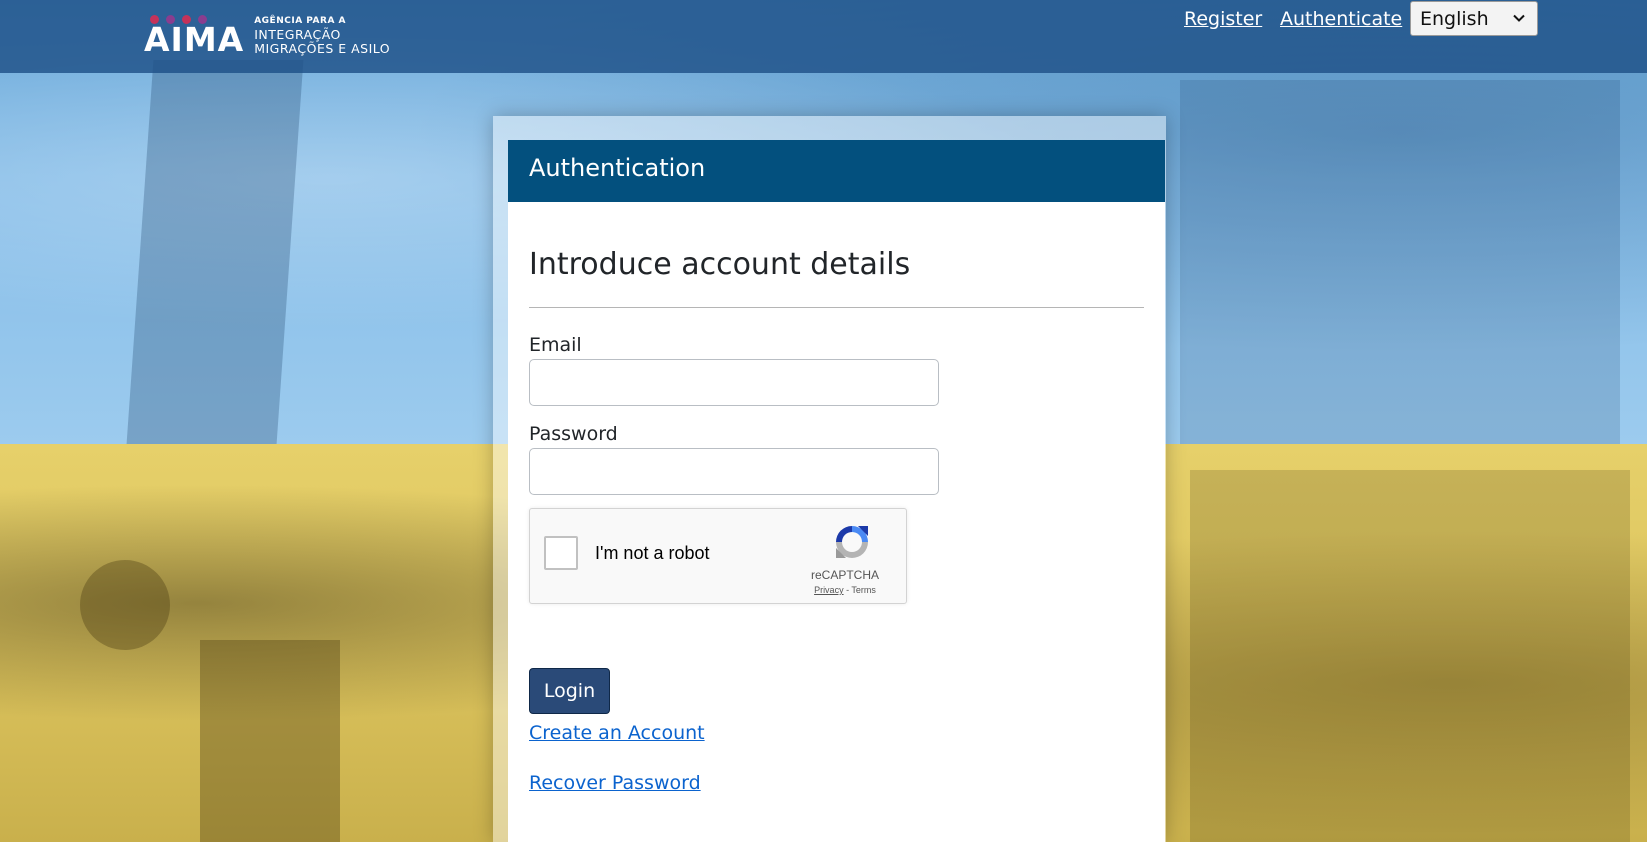 Image resolution: width=1647 pixels, height=842 pixels. I want to click on language-selected-value: English, so click(1454, 18).